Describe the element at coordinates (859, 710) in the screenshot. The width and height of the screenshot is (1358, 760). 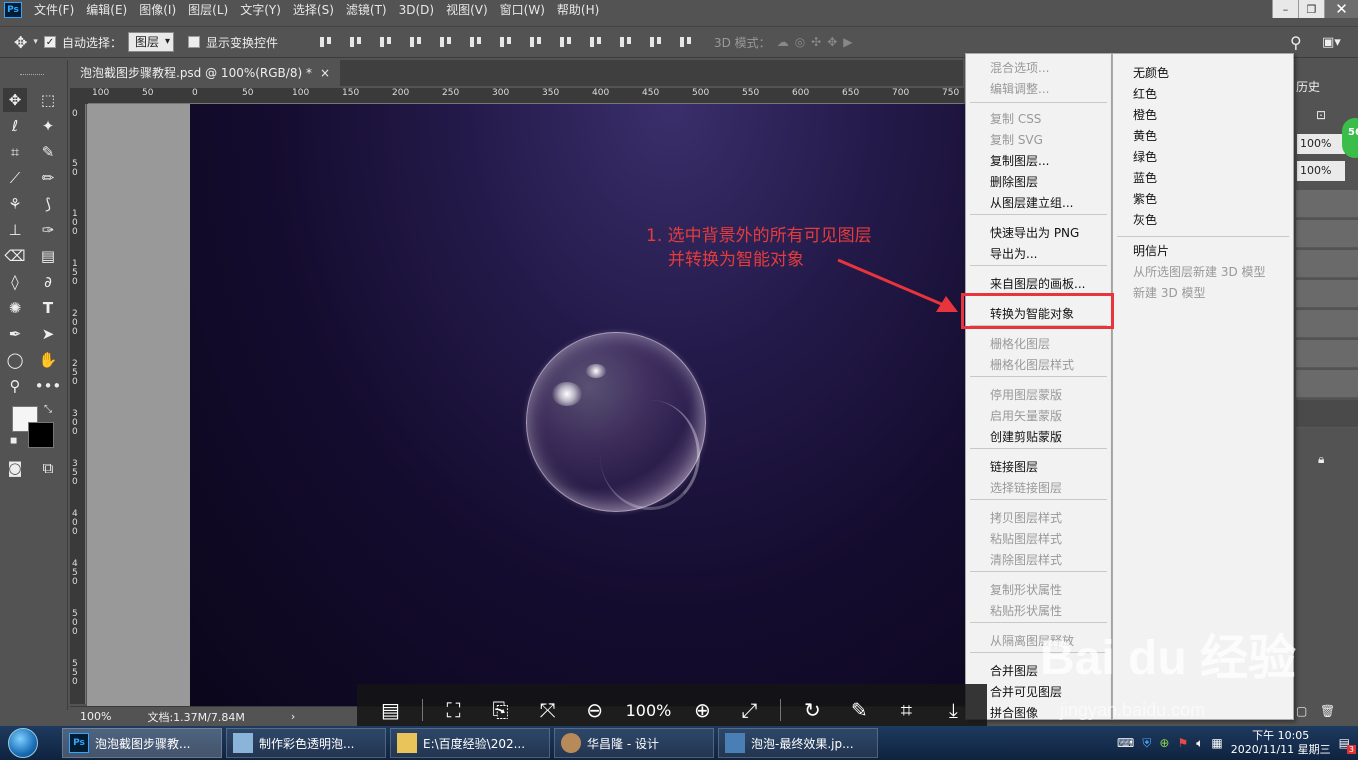
I see `edit-icon: ✎` at that location.